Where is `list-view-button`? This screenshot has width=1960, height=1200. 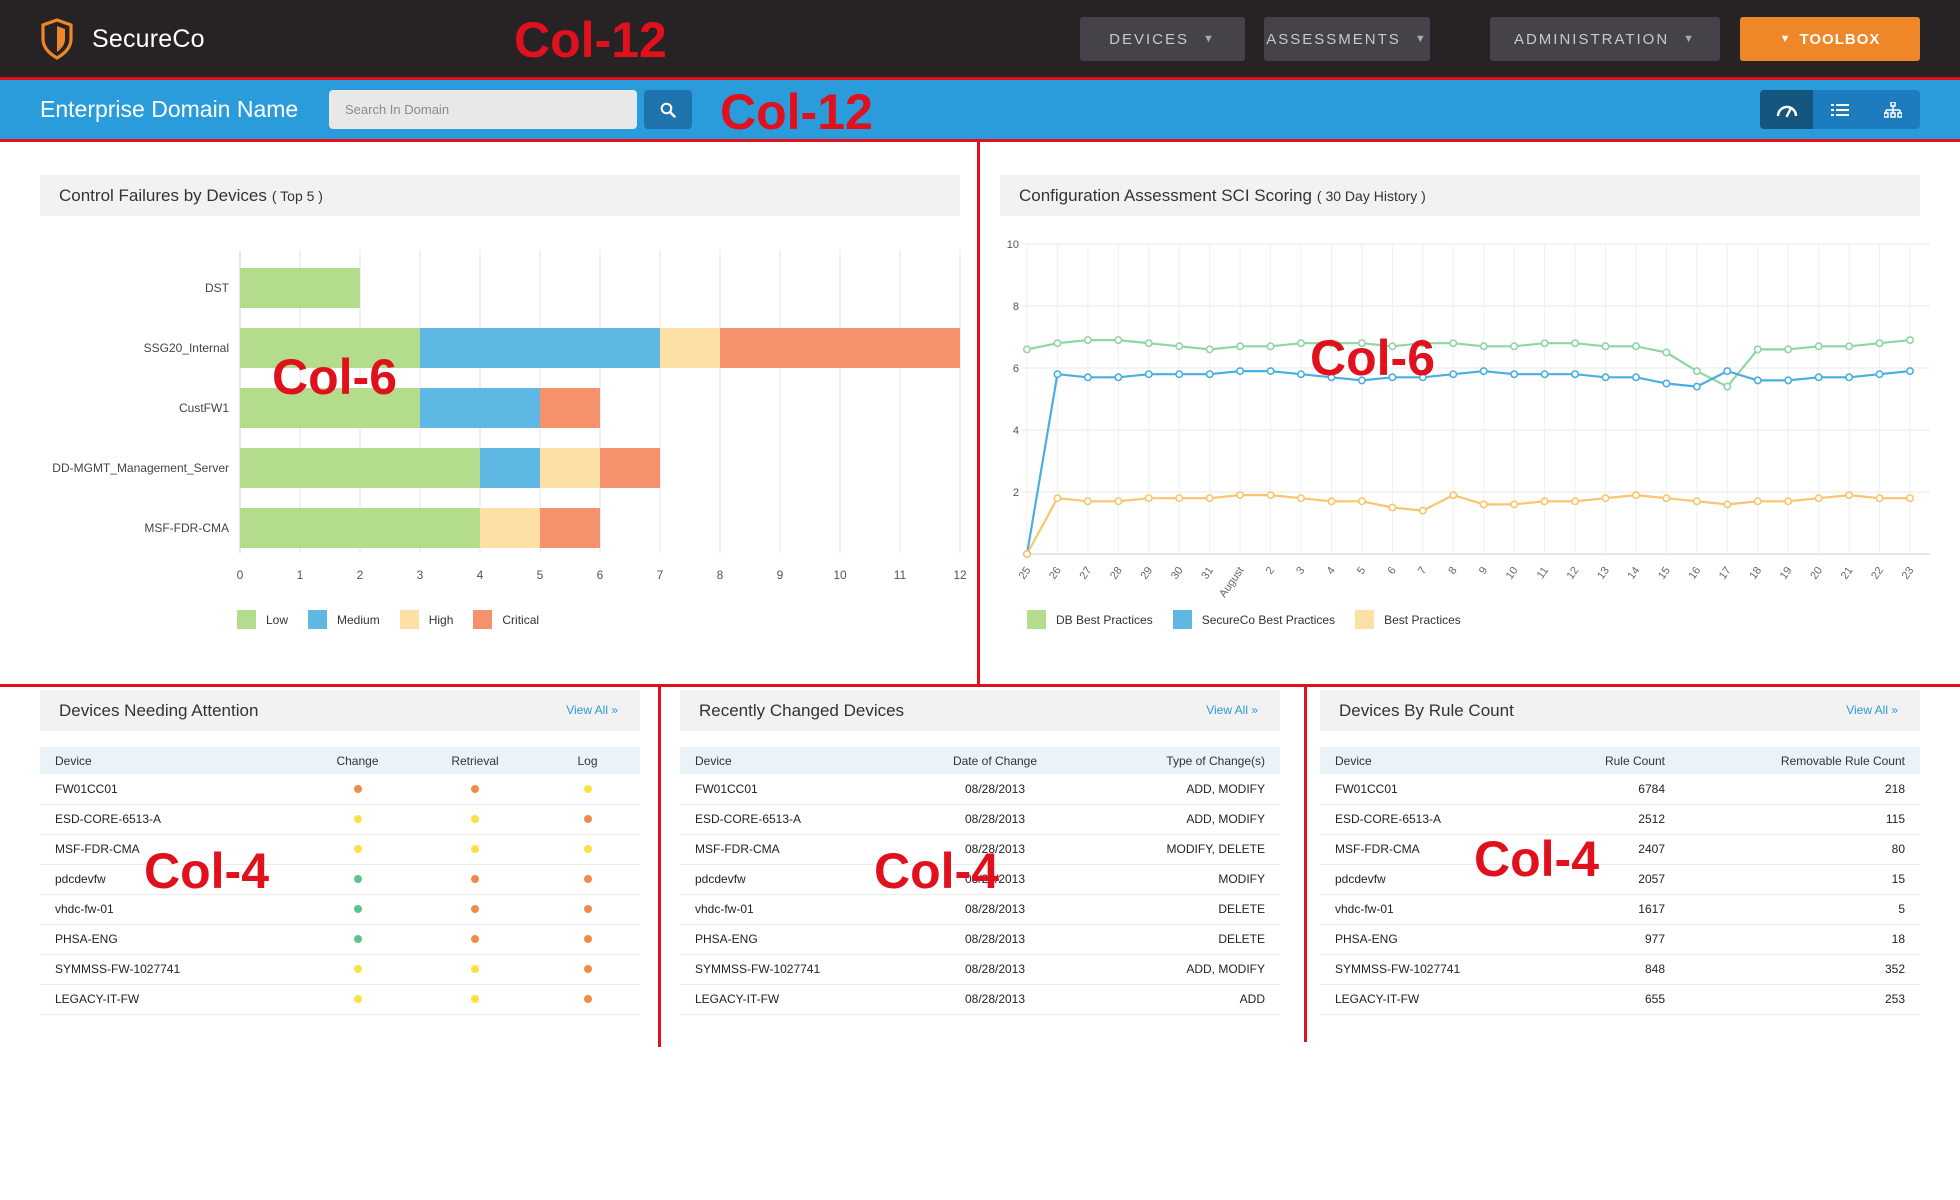 list-view-button is located at coordinates (1839, 109).